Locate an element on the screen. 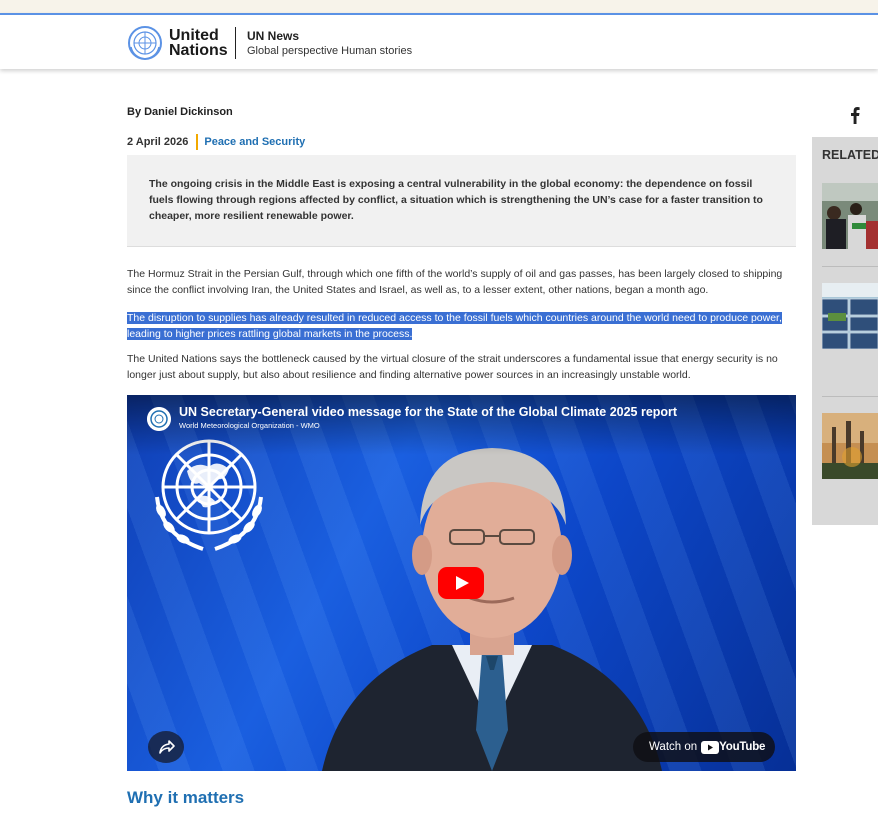  facebook-icon is located at coordinates (855, 115).